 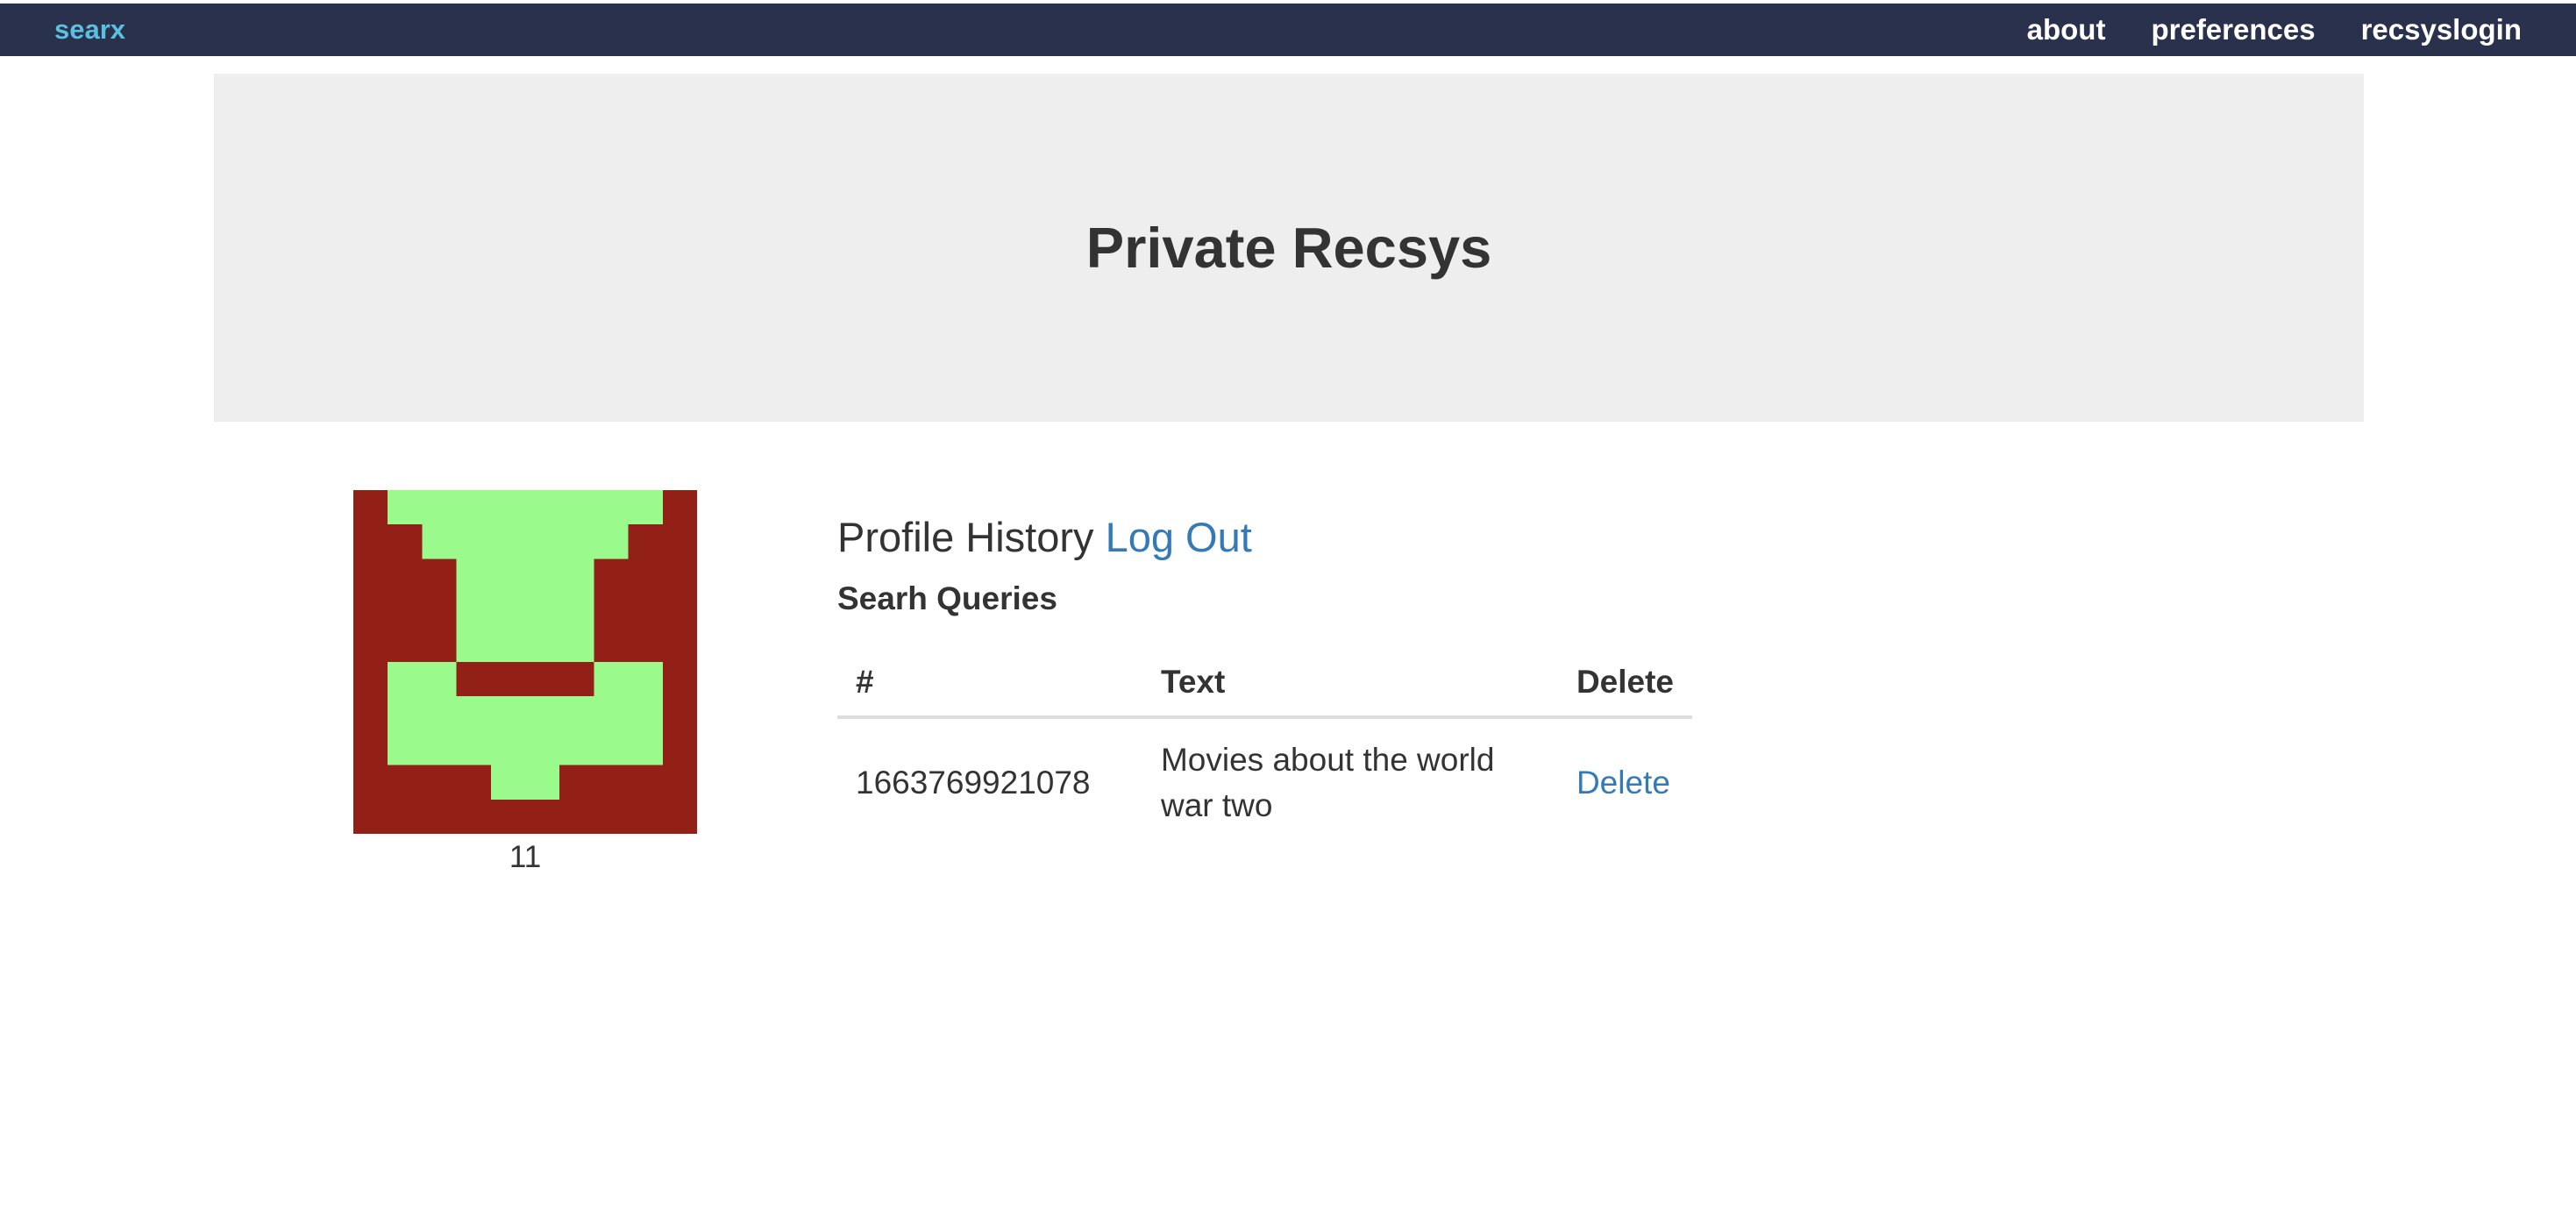 I want to click on avatar-id-label: 11, so click(x=525, y=857).